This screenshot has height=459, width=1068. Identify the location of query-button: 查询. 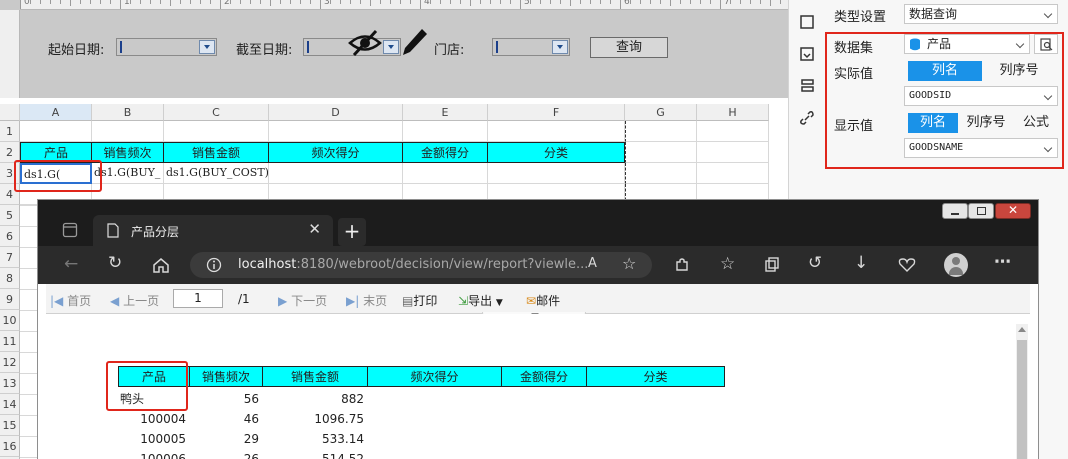
(629, 47).